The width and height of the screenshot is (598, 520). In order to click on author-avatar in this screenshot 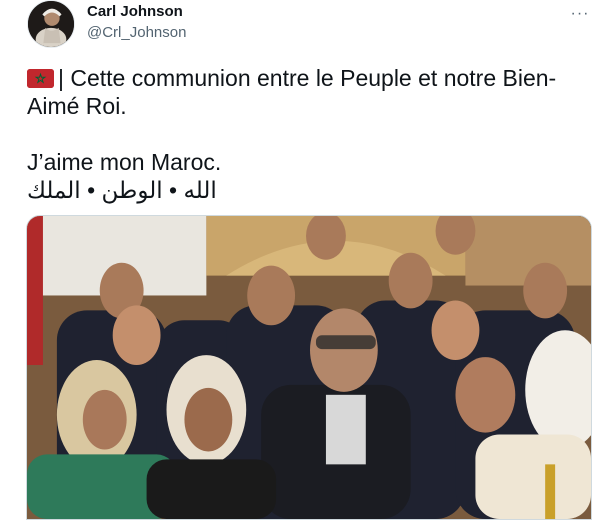, I will do `click(51, 24)`.